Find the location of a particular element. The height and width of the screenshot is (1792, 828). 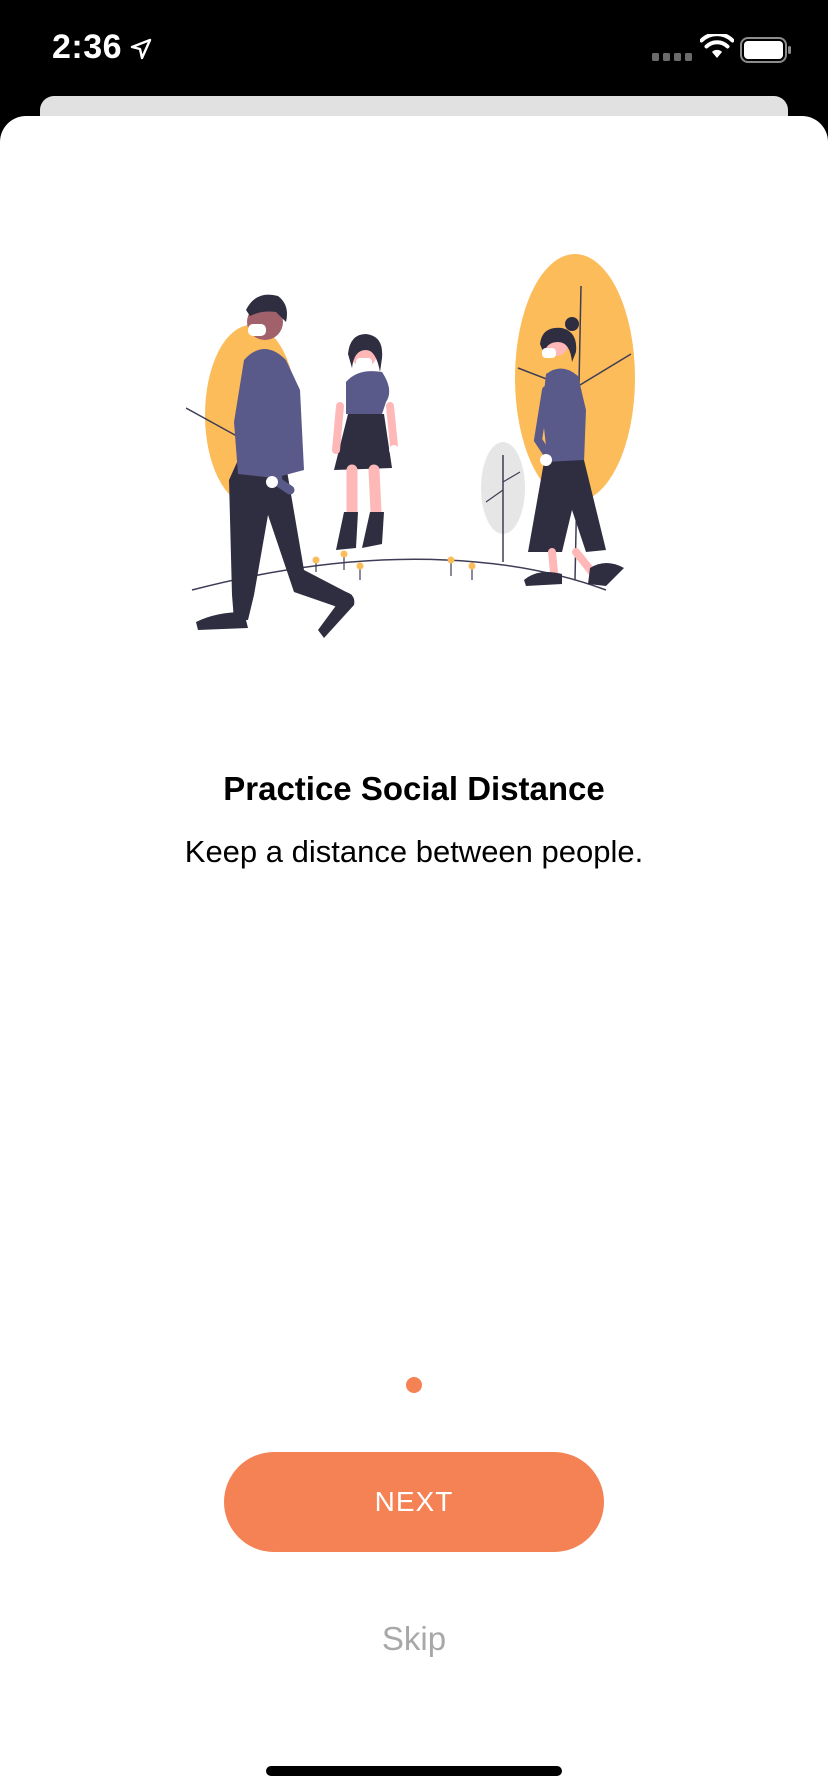

status-time: 2:36 is located at coordinates (87, 47).